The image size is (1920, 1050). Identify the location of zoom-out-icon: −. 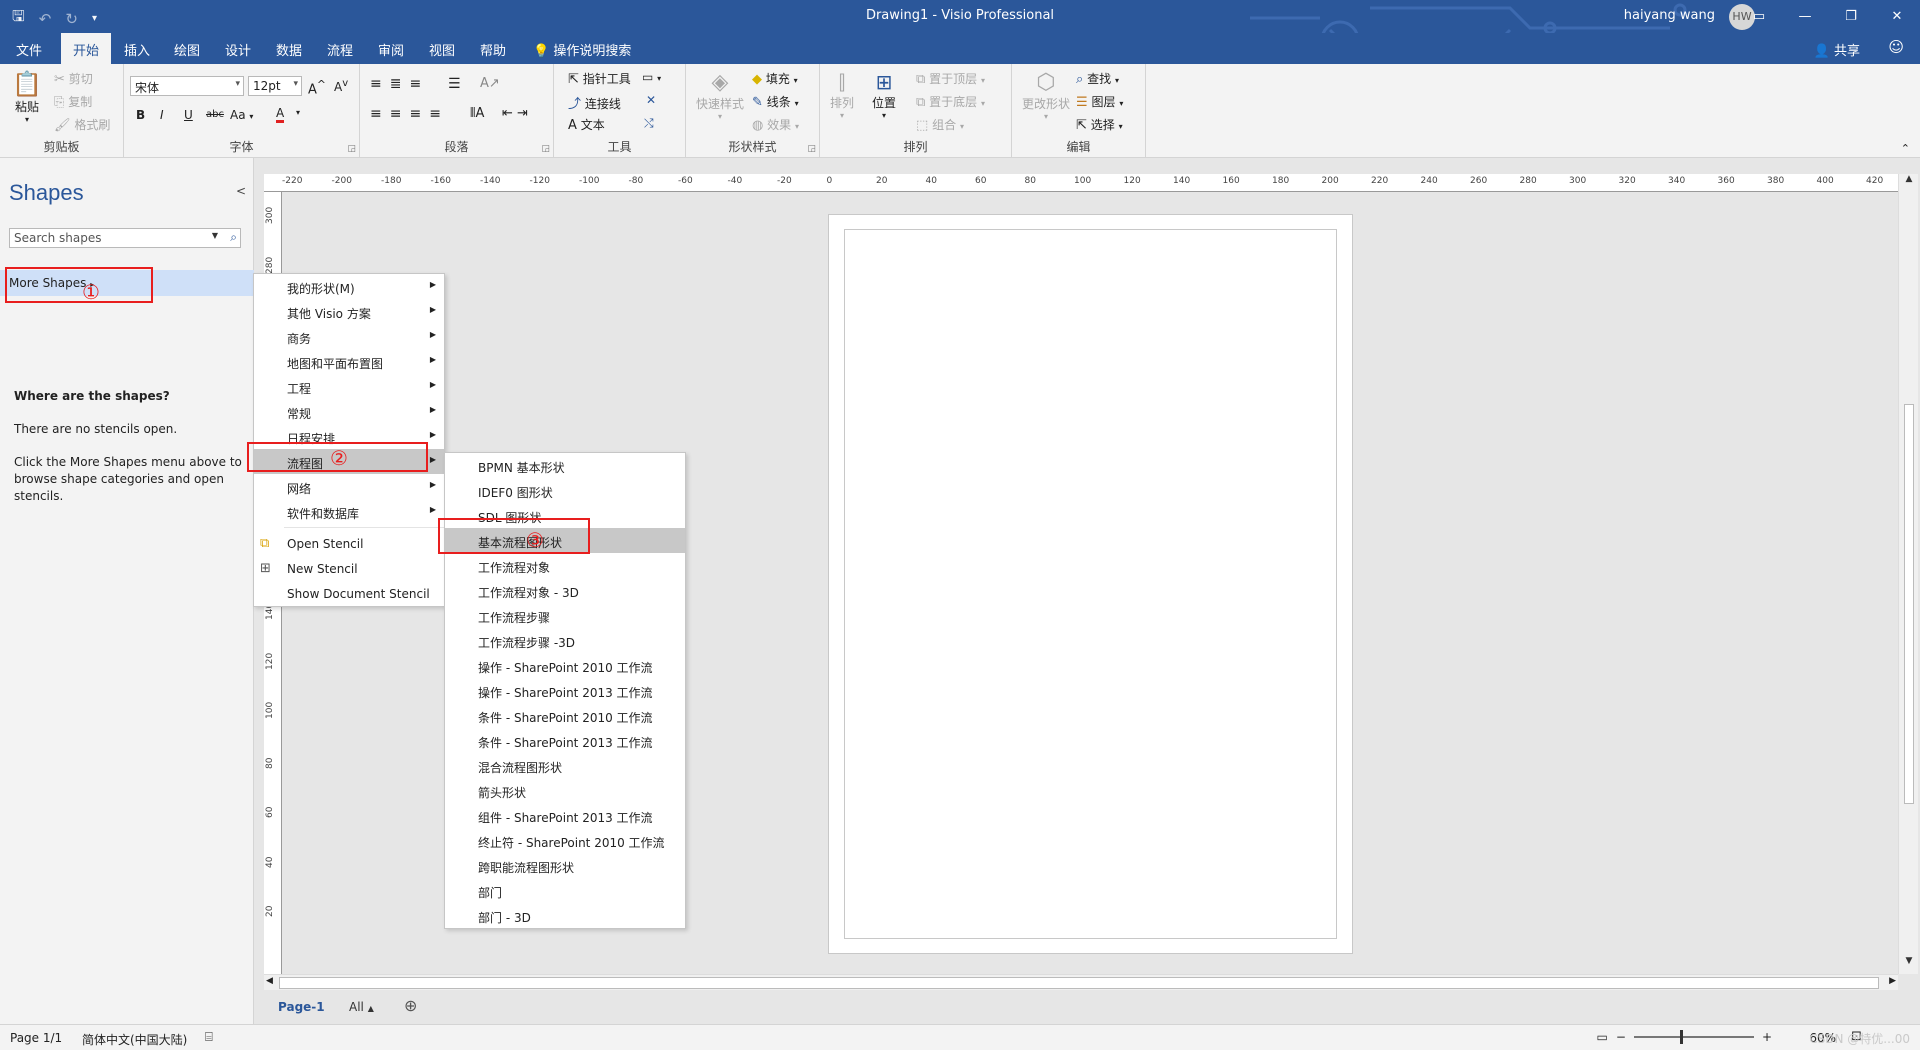
(1621, 1037).